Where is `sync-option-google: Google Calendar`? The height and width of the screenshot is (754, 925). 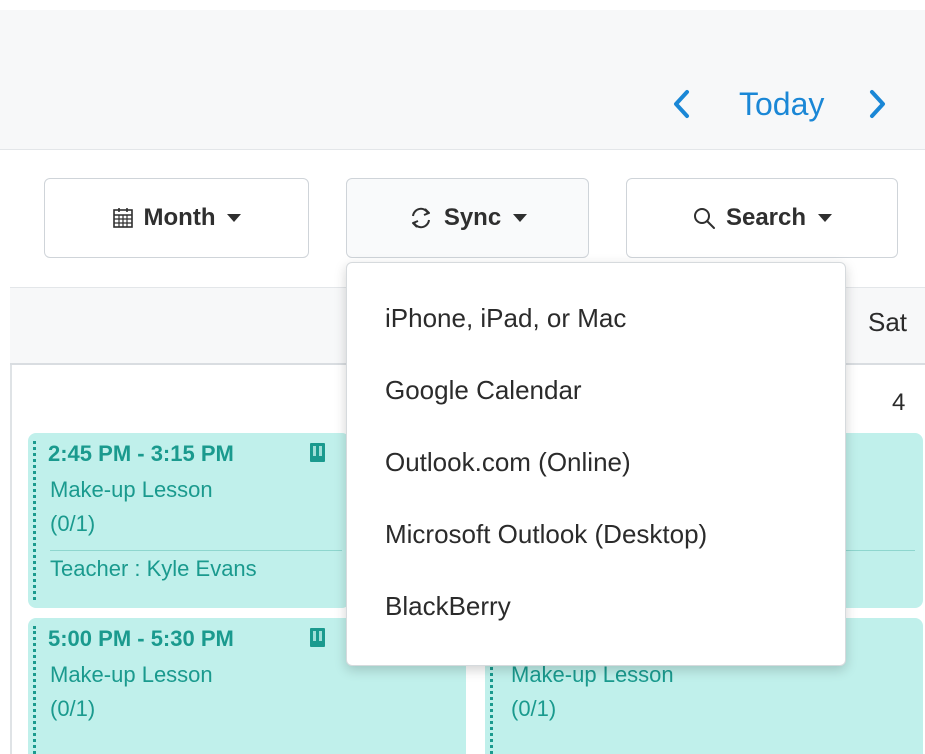 sync-option-google: Google Calendar is located at coordinates (483, 390).